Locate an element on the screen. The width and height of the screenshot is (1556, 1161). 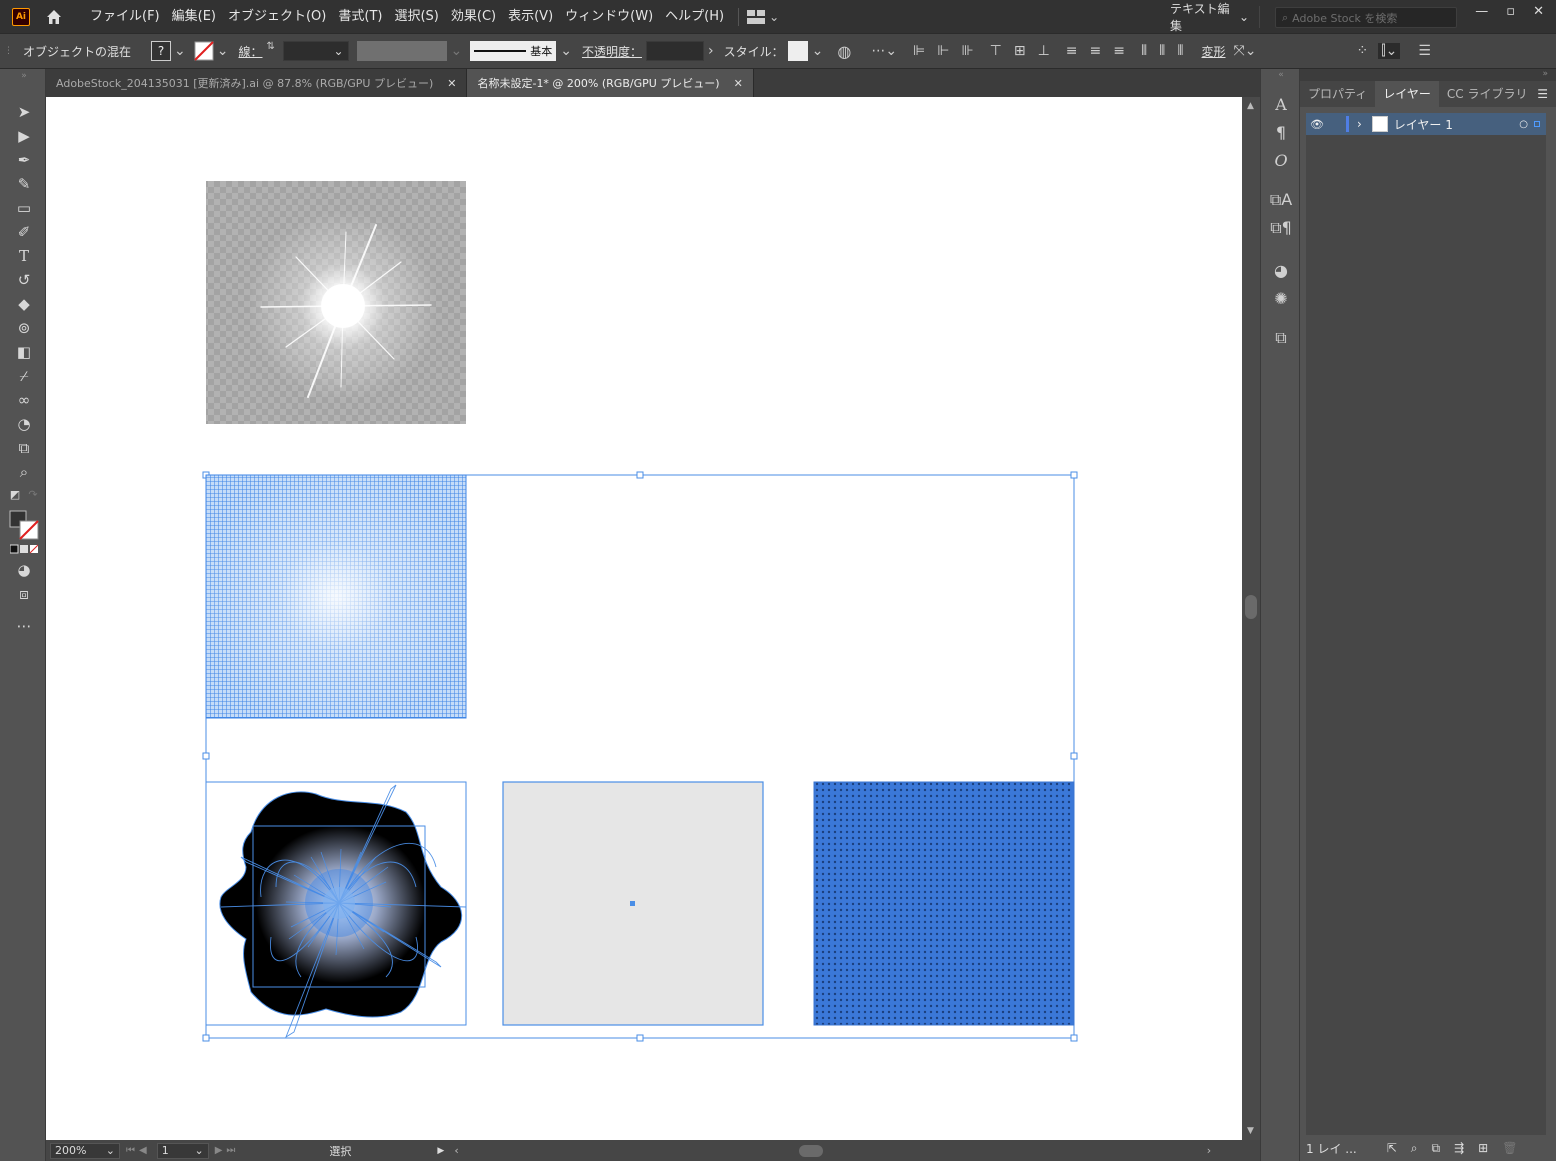
pen-tool-icon: ✒ is located at coordinates (24, 160).